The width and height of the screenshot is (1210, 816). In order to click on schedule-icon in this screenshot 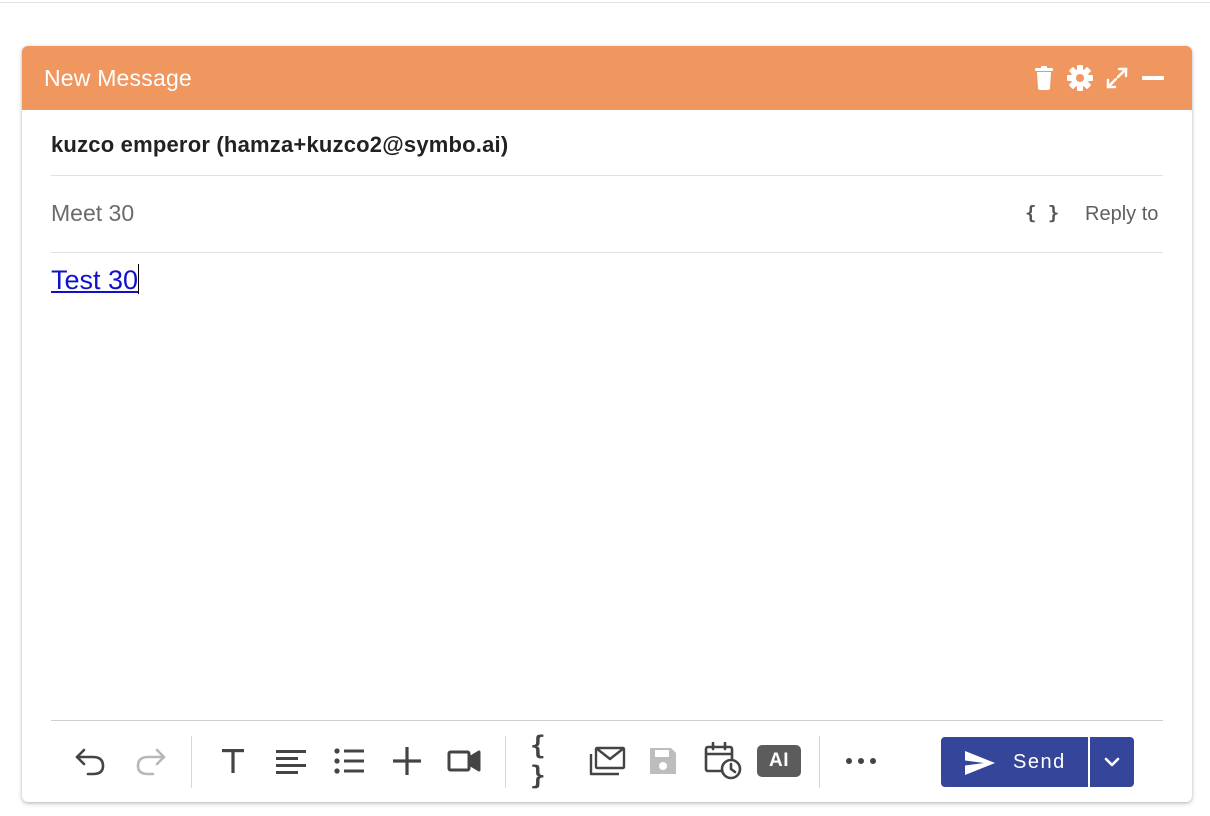, I will do `click(723, 761)`.